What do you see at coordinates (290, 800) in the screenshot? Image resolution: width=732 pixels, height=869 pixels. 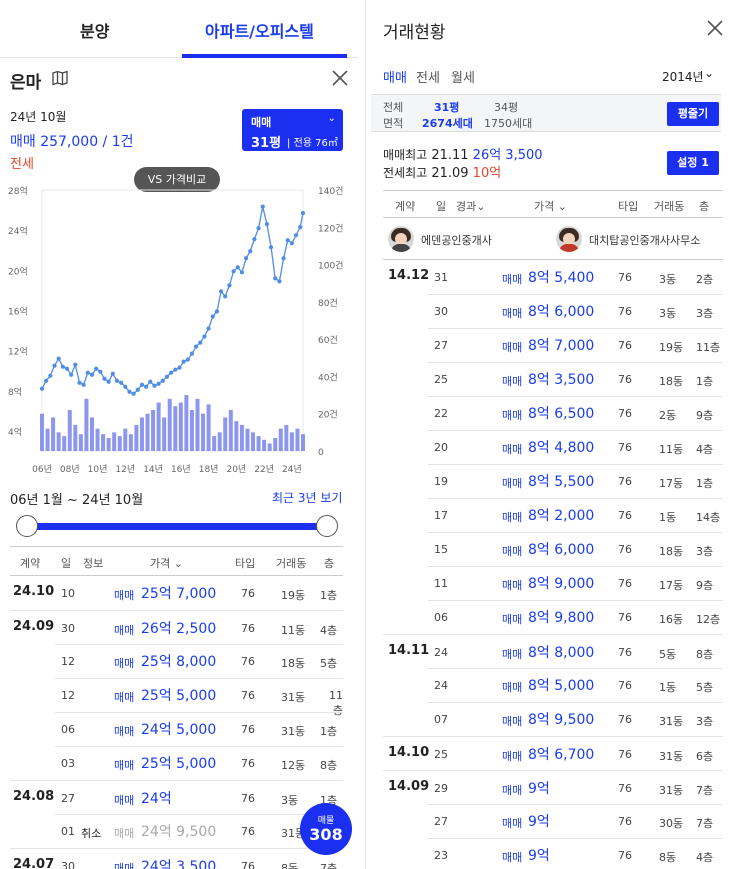 I see `building-dong: 3동` at bounding box center [290, 800].